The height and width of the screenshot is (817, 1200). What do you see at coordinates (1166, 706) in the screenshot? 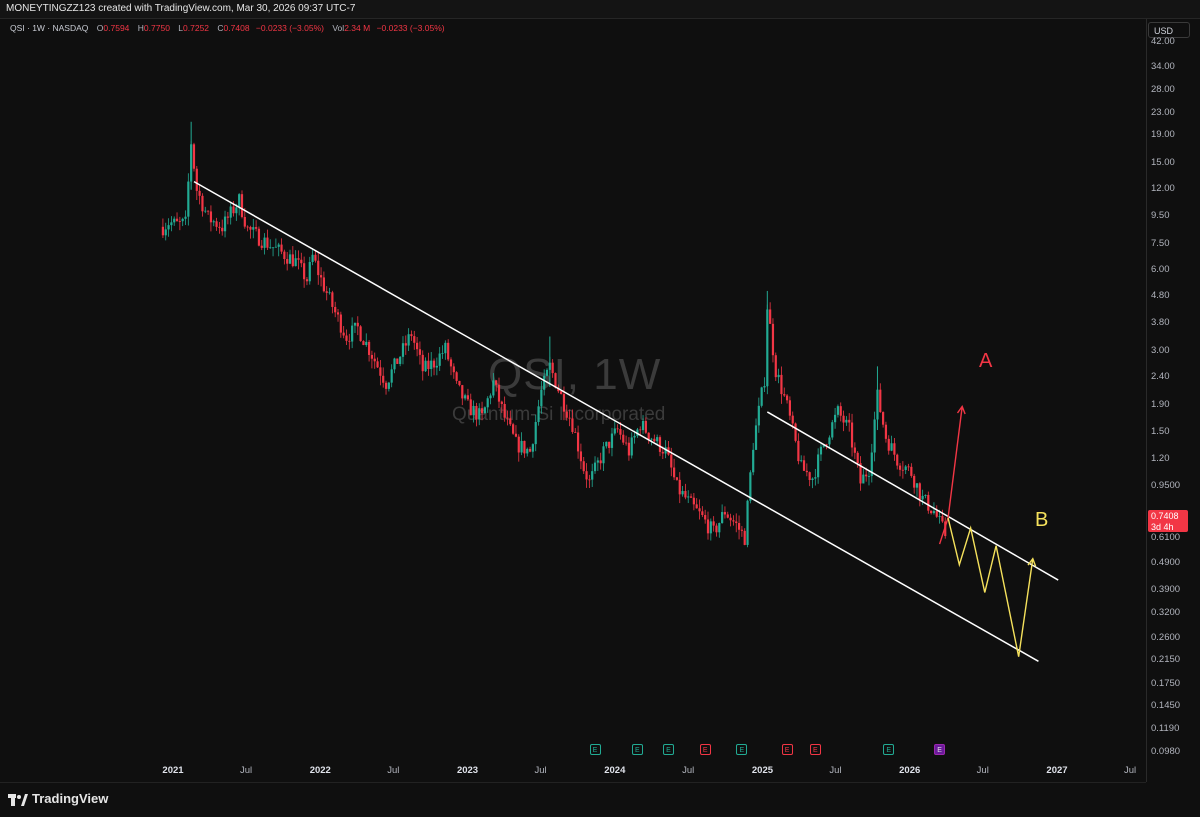
I see `y-tick-label: 0.1450` at bounding box center [1166, 706].